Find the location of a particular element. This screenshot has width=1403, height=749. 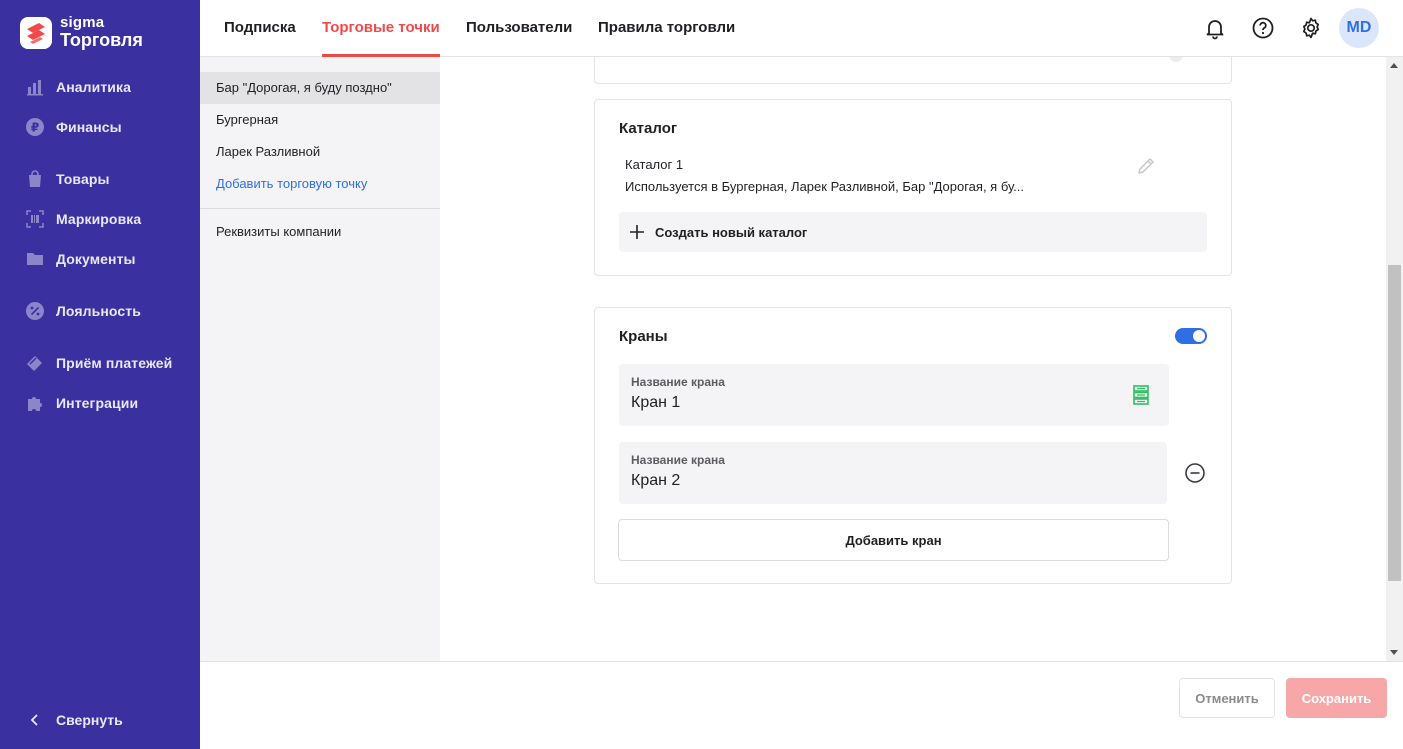

catalog-title: Каталог is located at coordinates (648, 128).